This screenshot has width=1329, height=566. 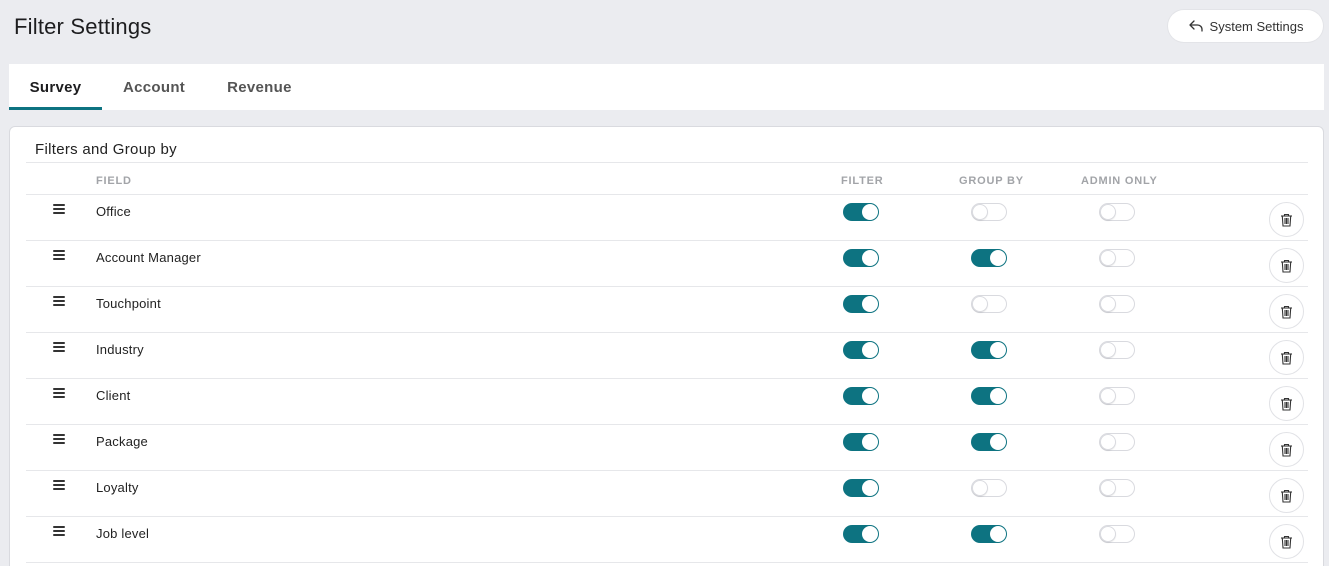 What do you see at coordinates (667, 218) in the screenshot?
I see `table-row: Office` at bounding box center [667, 218].